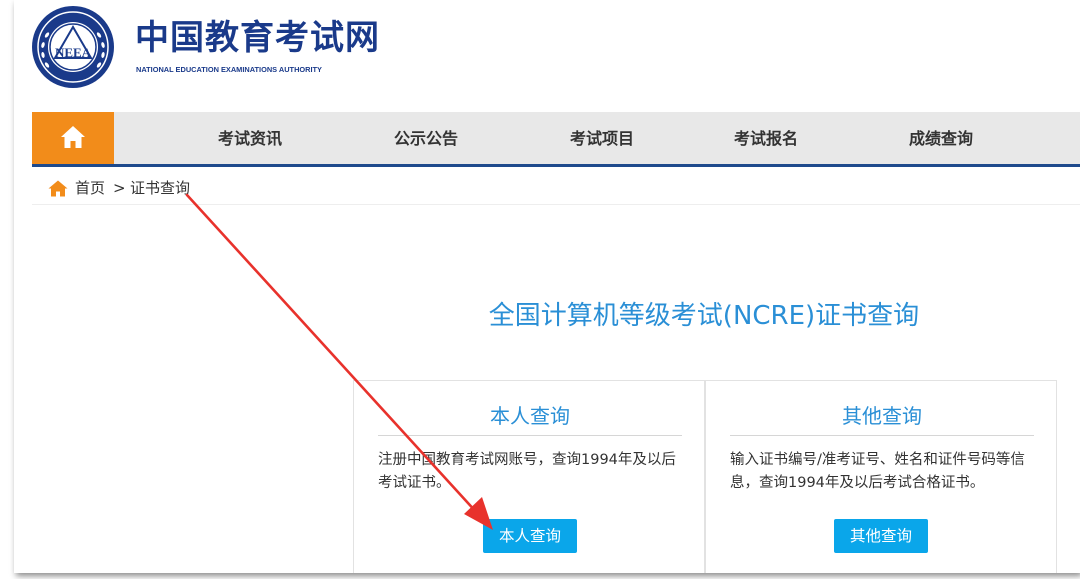  I want to click on nav-item-exam-registration: 考试报名, so click(766, 138).